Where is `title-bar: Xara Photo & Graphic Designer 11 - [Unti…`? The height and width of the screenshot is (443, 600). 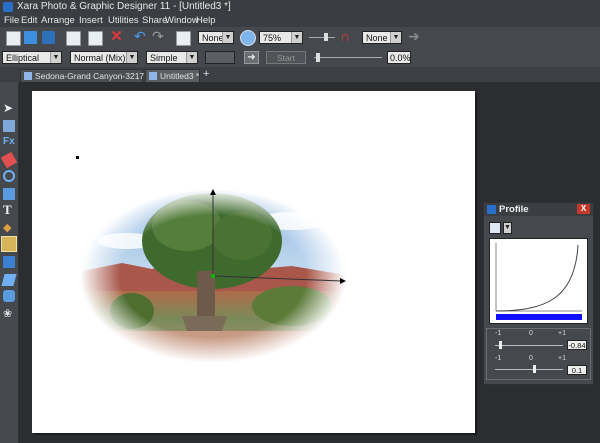
title-bar: Xara Photo & Graphic Designer 11 - [Unti… is located at coordinates (300, 7).